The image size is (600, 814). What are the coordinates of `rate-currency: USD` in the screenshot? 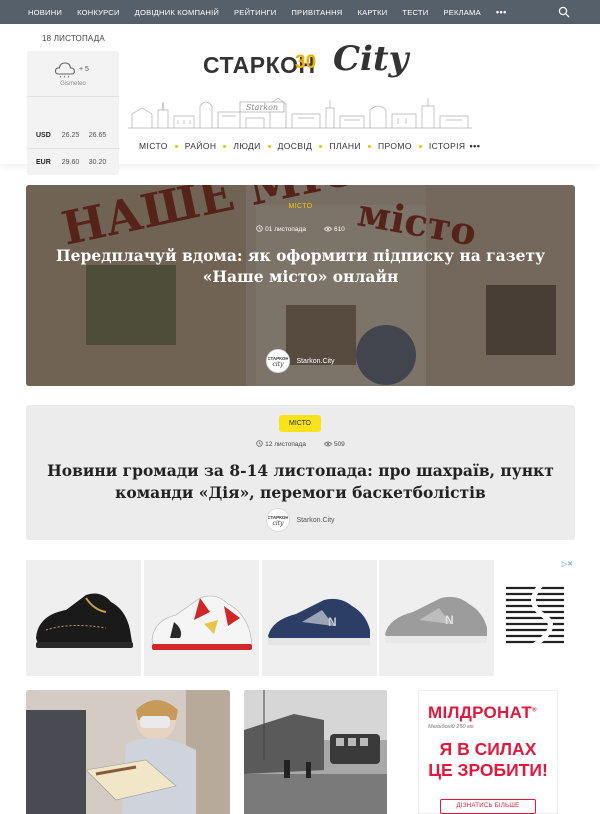 It's located at (43, 135).